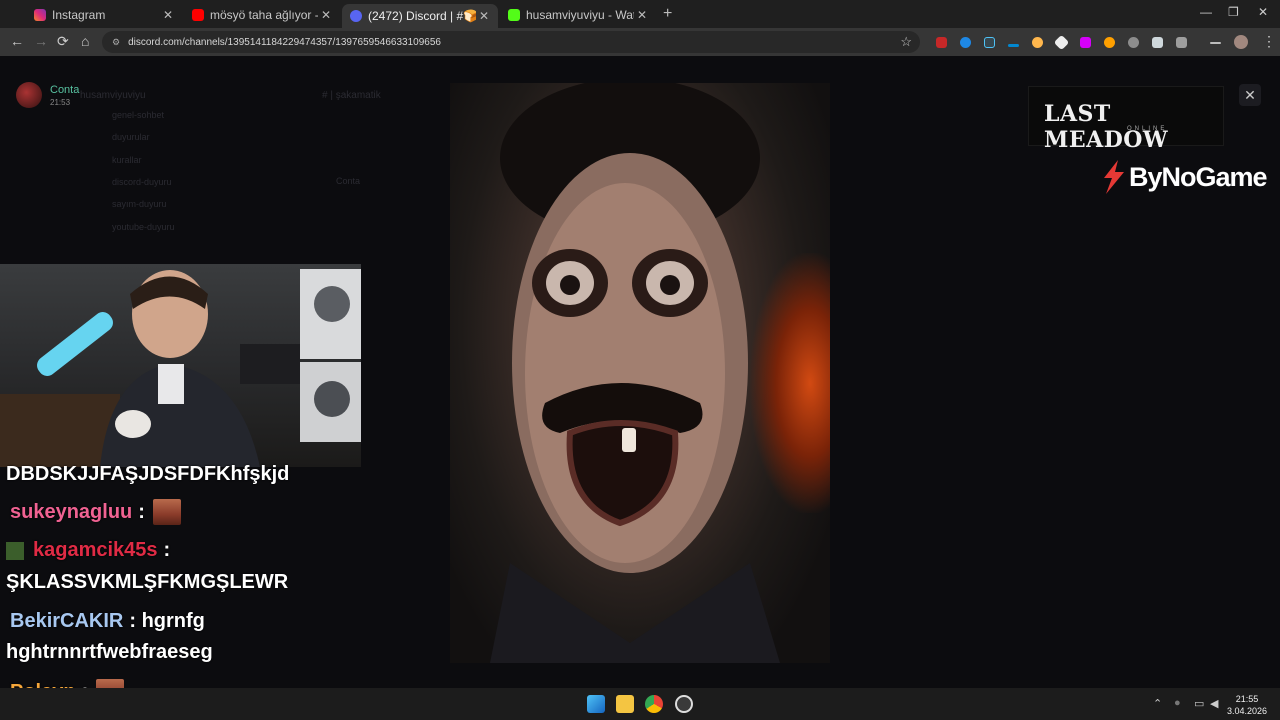  Describe the element at coordinates (1215, 43) in the screenshot. I see `reading-list-icon` at that location.